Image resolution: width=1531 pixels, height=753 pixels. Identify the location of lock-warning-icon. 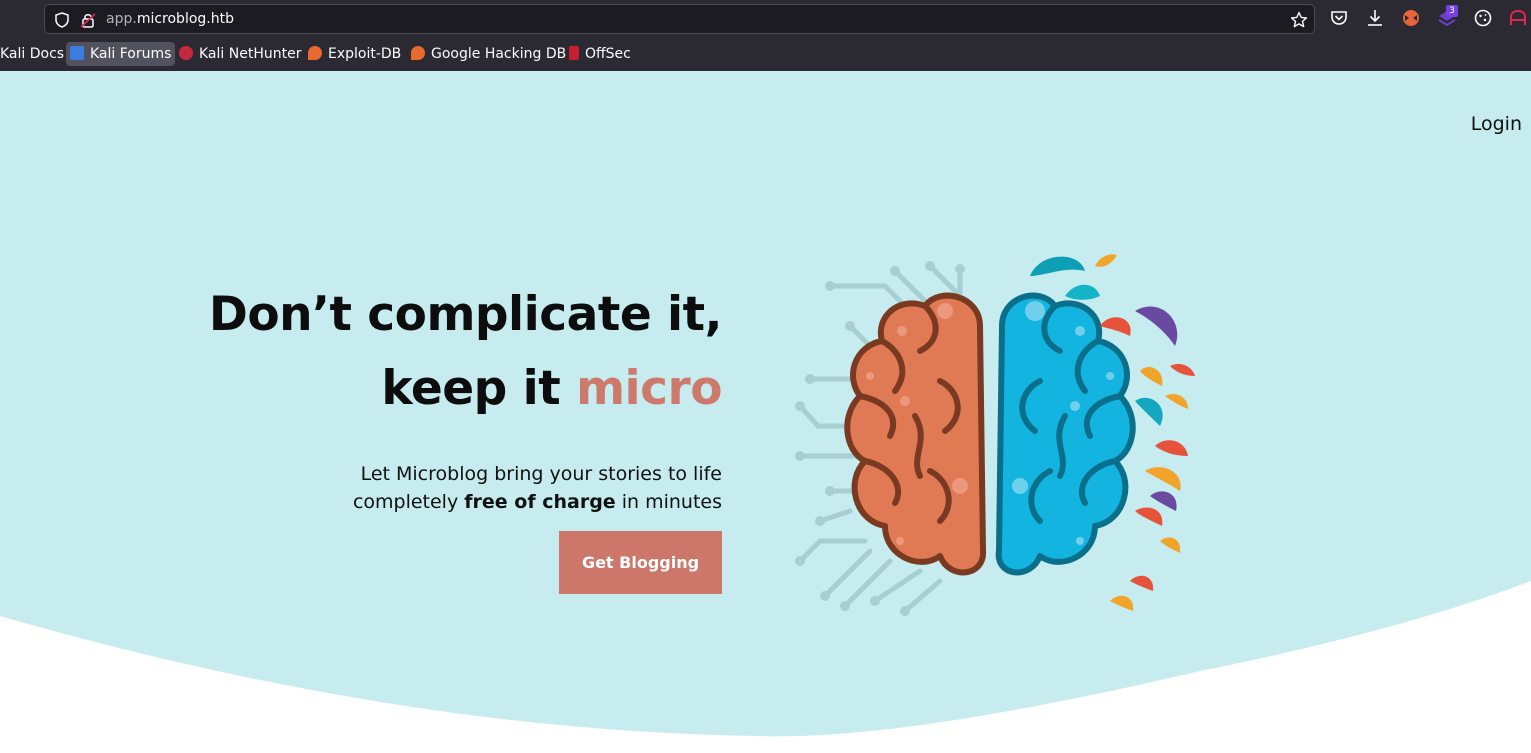
(88, 20).